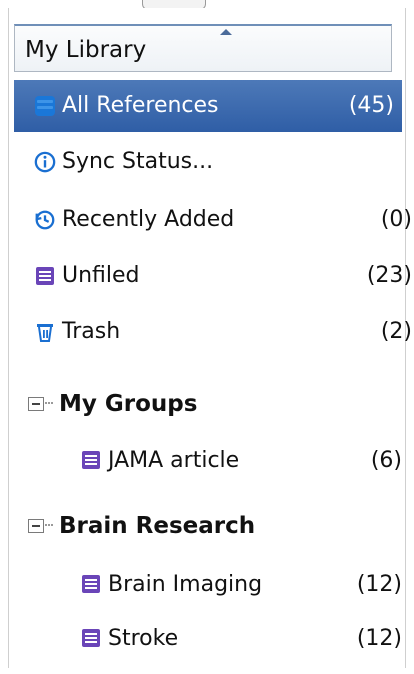  I want to click on trash-item: Trash (2), so click(223, 332).